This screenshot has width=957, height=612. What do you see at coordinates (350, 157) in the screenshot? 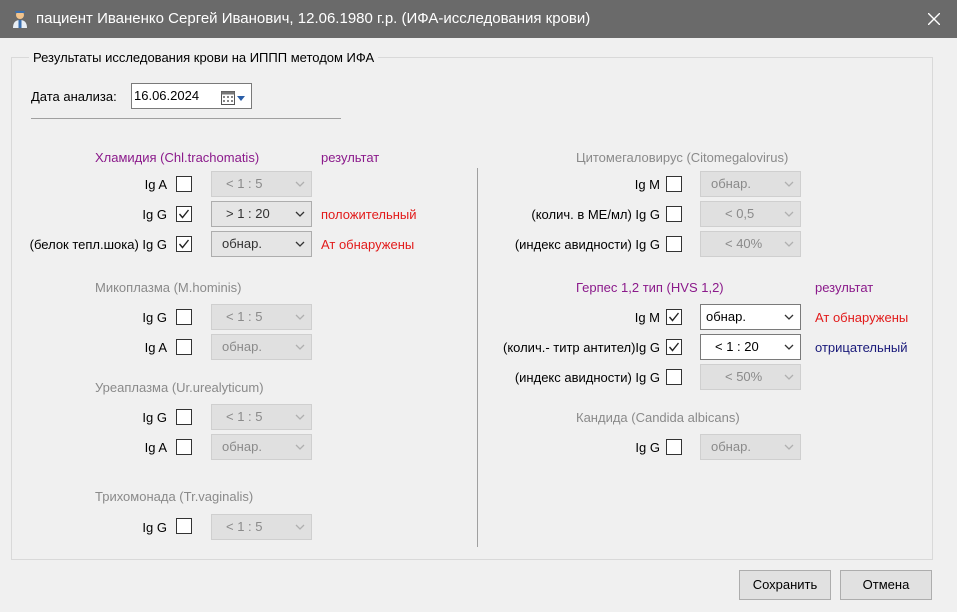
I see `chlamydia-result-header: результат` at bounding box center [350, 157].